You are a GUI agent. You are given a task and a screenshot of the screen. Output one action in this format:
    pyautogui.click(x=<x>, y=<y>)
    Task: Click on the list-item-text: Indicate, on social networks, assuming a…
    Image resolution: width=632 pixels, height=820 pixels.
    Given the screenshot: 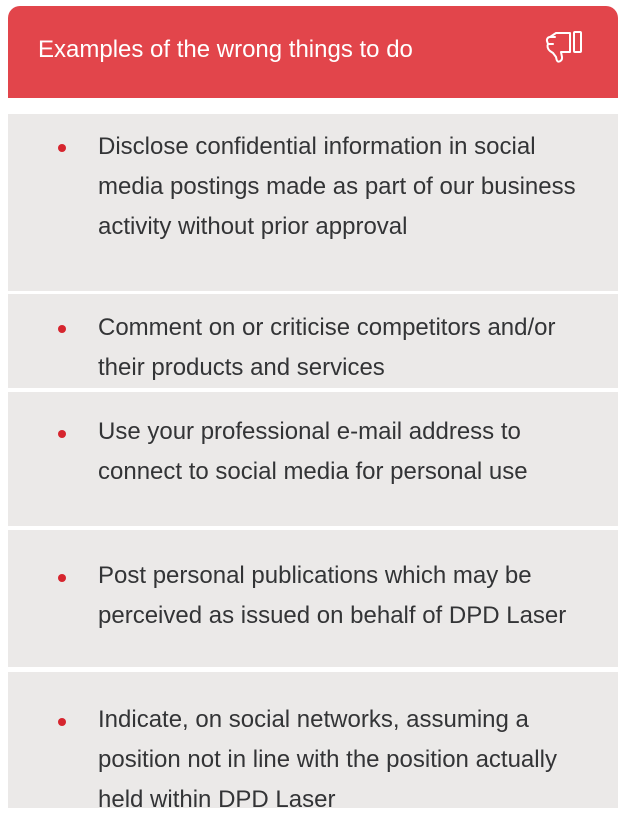 What is the action you would take?
    pyautogui.click(x=327, y=759)
    